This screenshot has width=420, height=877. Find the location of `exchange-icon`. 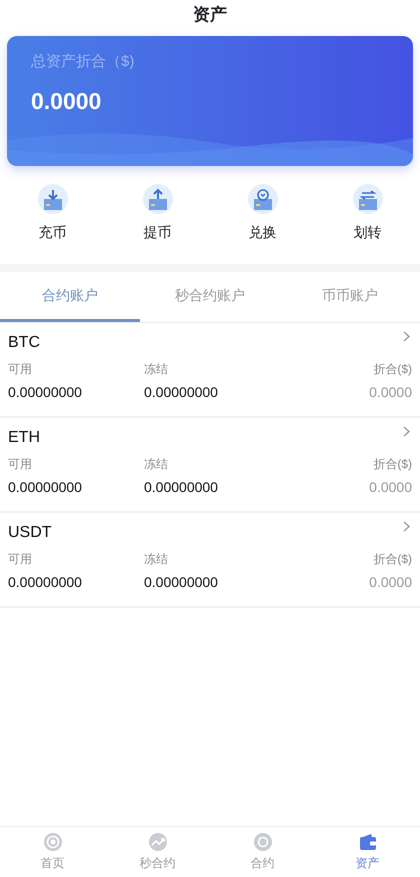

exchange-icon is located at coordinates (263, 199).